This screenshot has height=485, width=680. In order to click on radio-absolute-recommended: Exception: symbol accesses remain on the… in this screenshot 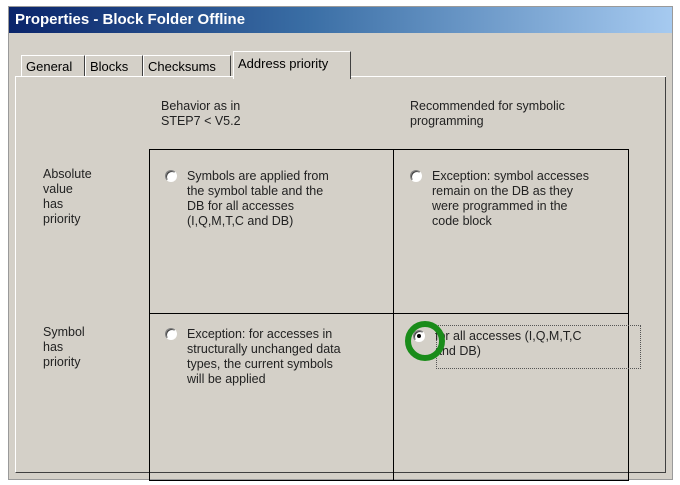, I will do `click(499, 199)`.